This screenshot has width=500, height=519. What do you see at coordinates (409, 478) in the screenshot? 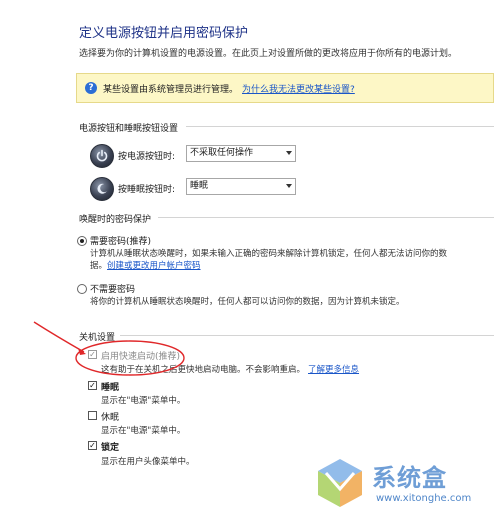
I see `watermark-brand: 系统盒` at bounding box center [409, 478].